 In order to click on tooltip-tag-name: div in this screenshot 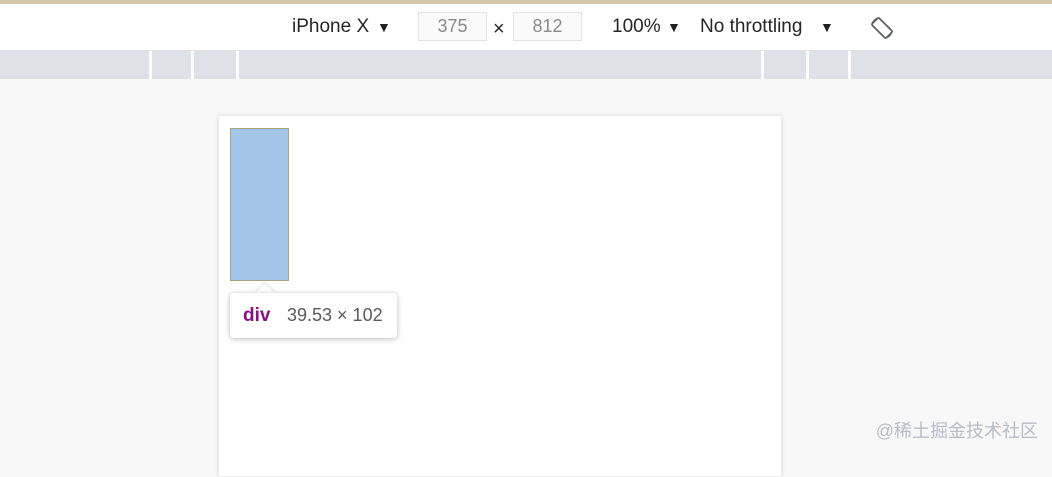, I will do `click(257, 315)`.